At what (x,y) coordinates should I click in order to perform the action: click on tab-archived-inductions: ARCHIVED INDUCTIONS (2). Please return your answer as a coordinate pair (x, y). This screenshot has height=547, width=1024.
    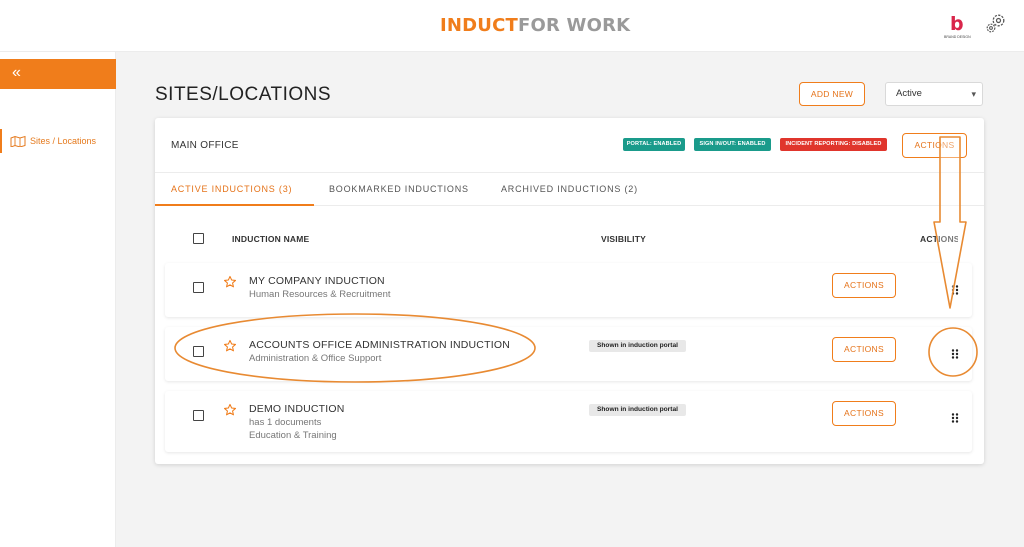
    Looking at the image, I should click on (569, 189).